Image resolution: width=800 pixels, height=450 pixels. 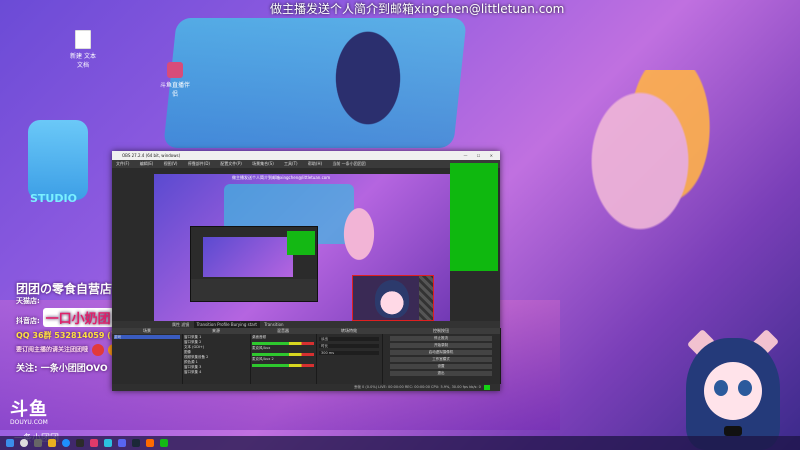 I want to click on properties-button: 属性, so click(x=176, y=324).